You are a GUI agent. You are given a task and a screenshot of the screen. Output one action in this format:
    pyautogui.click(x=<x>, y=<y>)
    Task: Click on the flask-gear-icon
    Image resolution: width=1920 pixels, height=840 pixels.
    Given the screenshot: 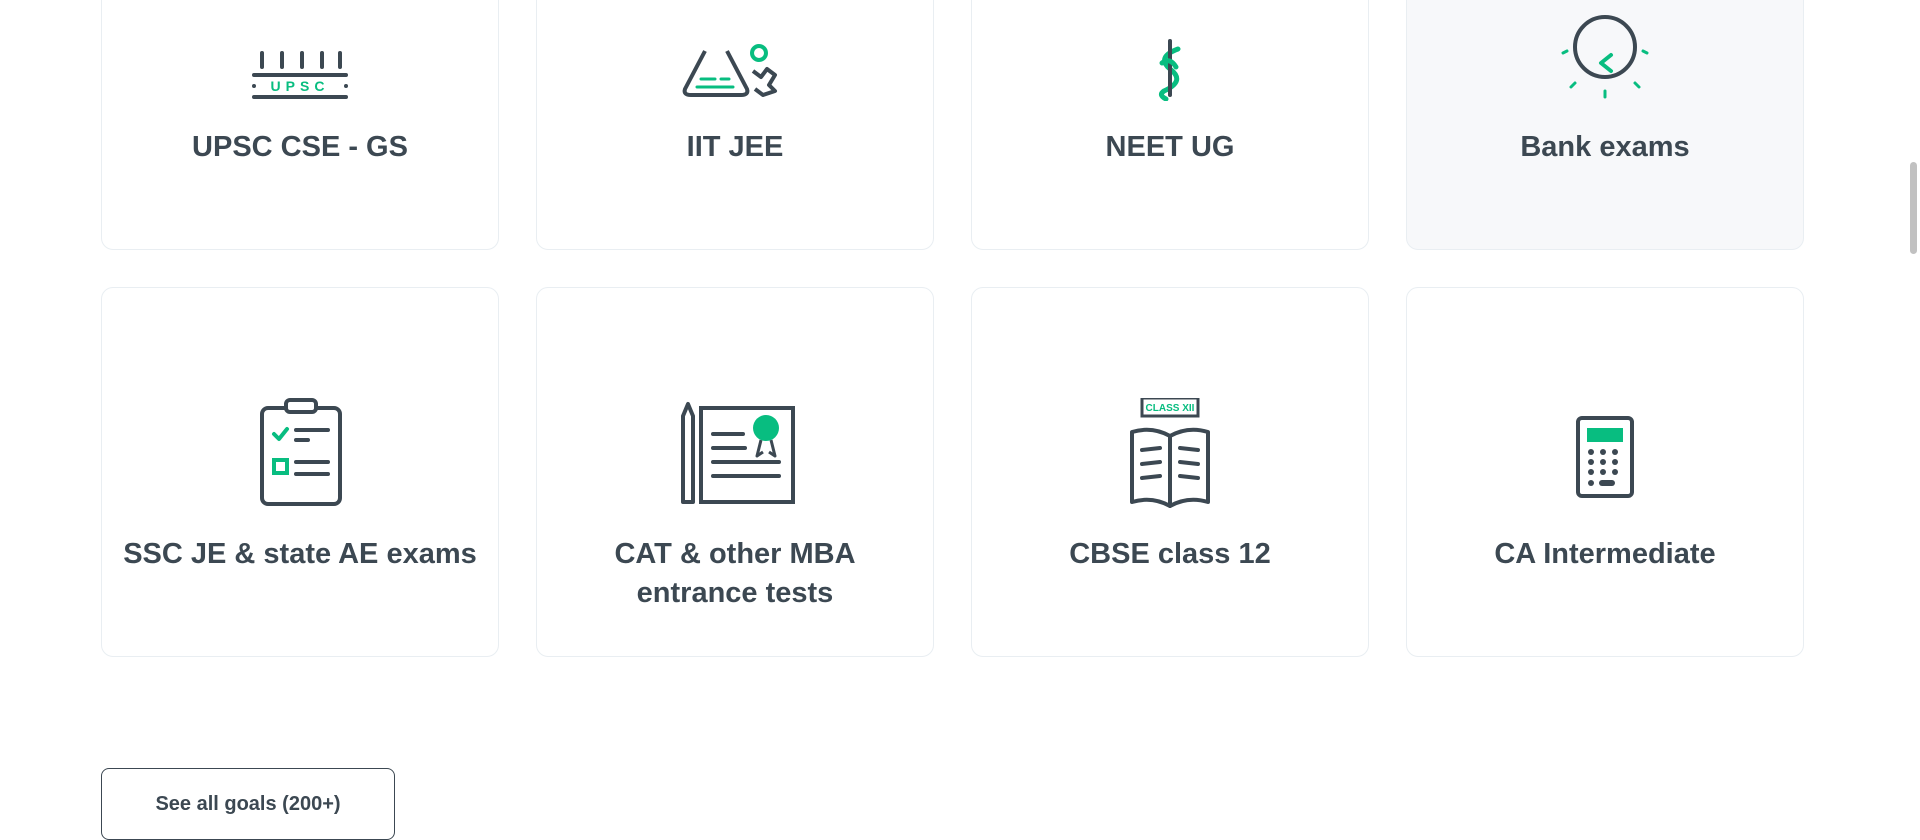 What is the action you would take?
    pyautogui.click(x=735, y=50)
    